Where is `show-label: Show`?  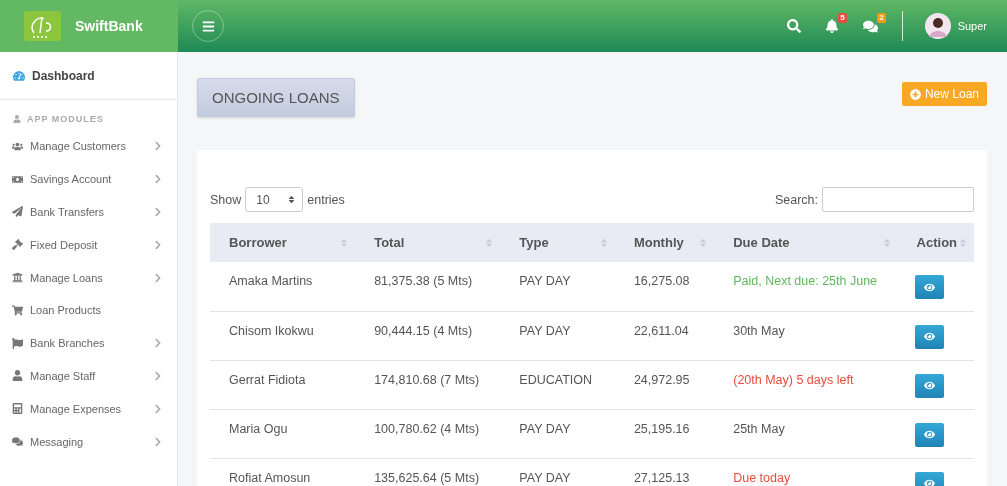
show-label: Show is located at coordinates (226, 199).